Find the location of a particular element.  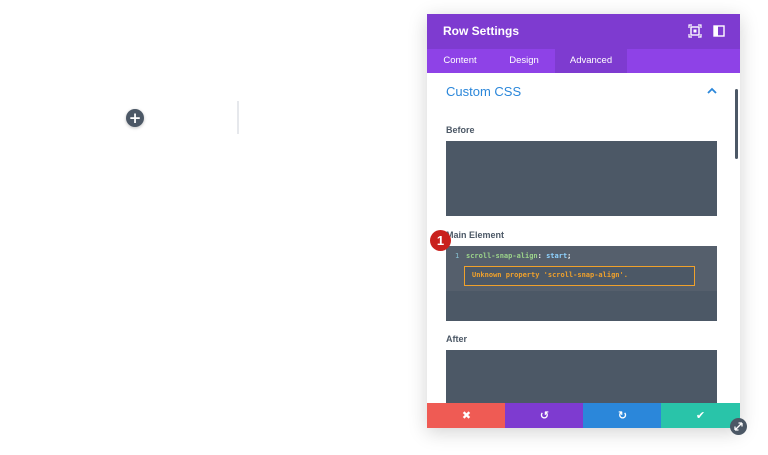

field-label-before: Before is located at coordinates (460, 130).